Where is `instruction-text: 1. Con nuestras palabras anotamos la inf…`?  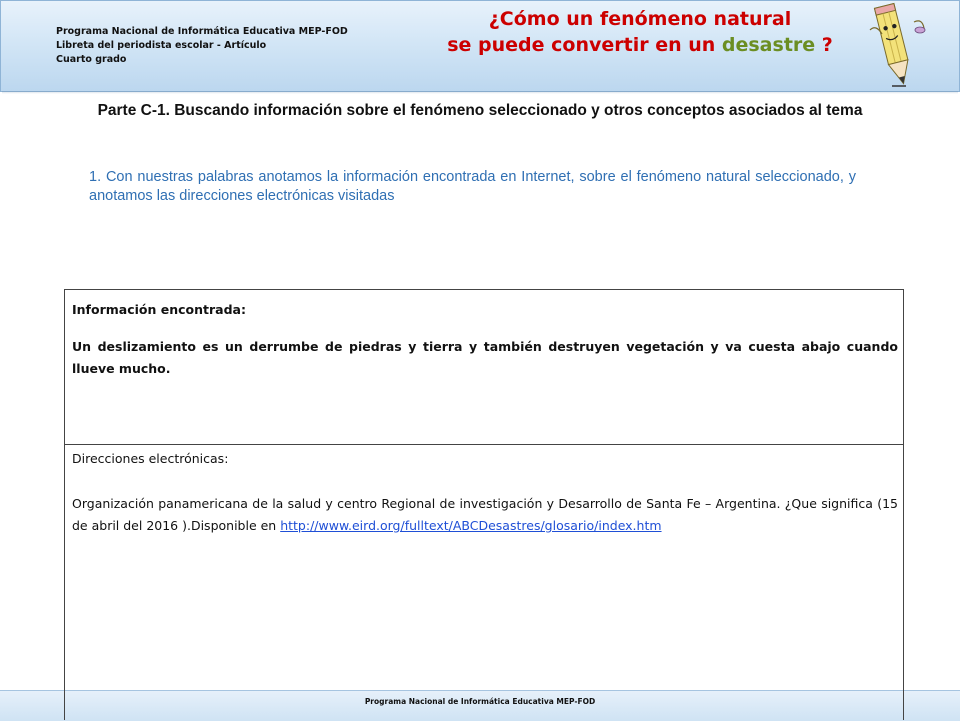 instruction-text: 1. Con nuestras palabras anotamos la inf… is located at coordinates (472, 186).